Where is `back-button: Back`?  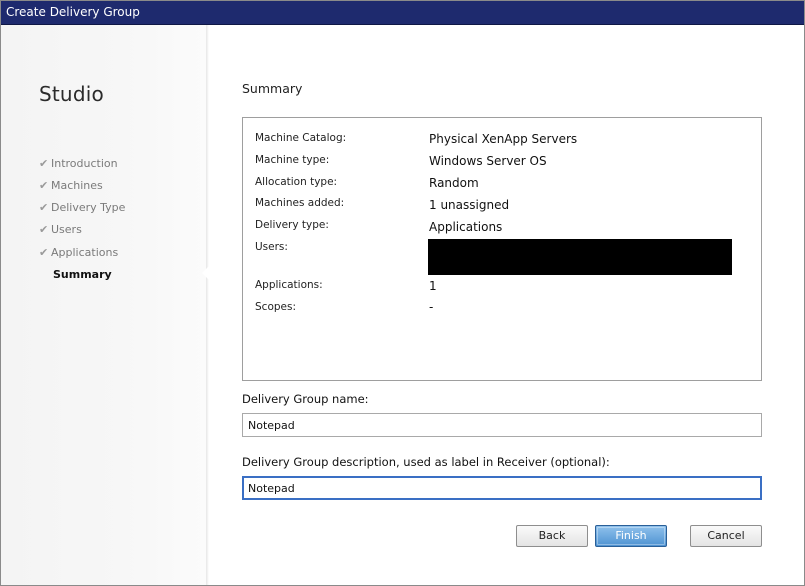
back-button: Back is located at coordinates (552, 536).